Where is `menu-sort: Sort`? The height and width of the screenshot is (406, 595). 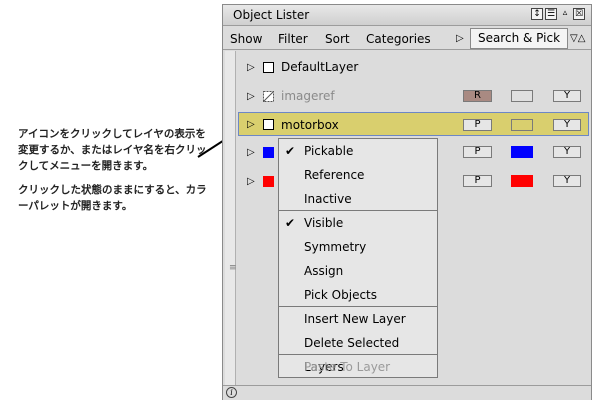 menu-sort: Sort is located at coordinates (337, 39).